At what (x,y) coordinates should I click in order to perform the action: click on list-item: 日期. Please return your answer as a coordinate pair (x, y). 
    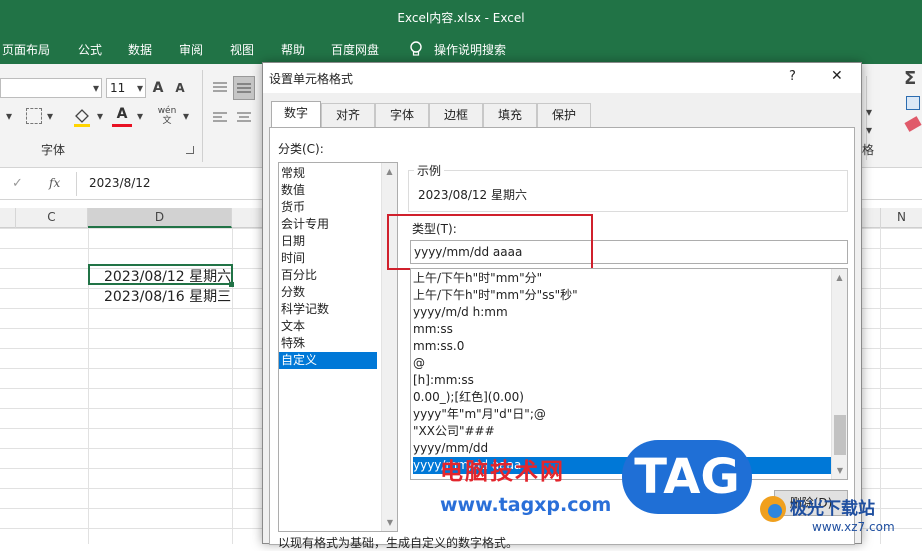
    Looking at the image, I should click on (328, 241).